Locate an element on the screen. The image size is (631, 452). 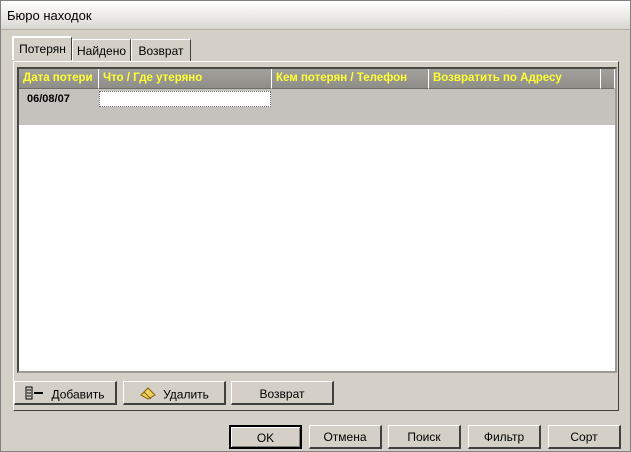
filter-button-label: Фильтр is located at coordinates (504, 437).